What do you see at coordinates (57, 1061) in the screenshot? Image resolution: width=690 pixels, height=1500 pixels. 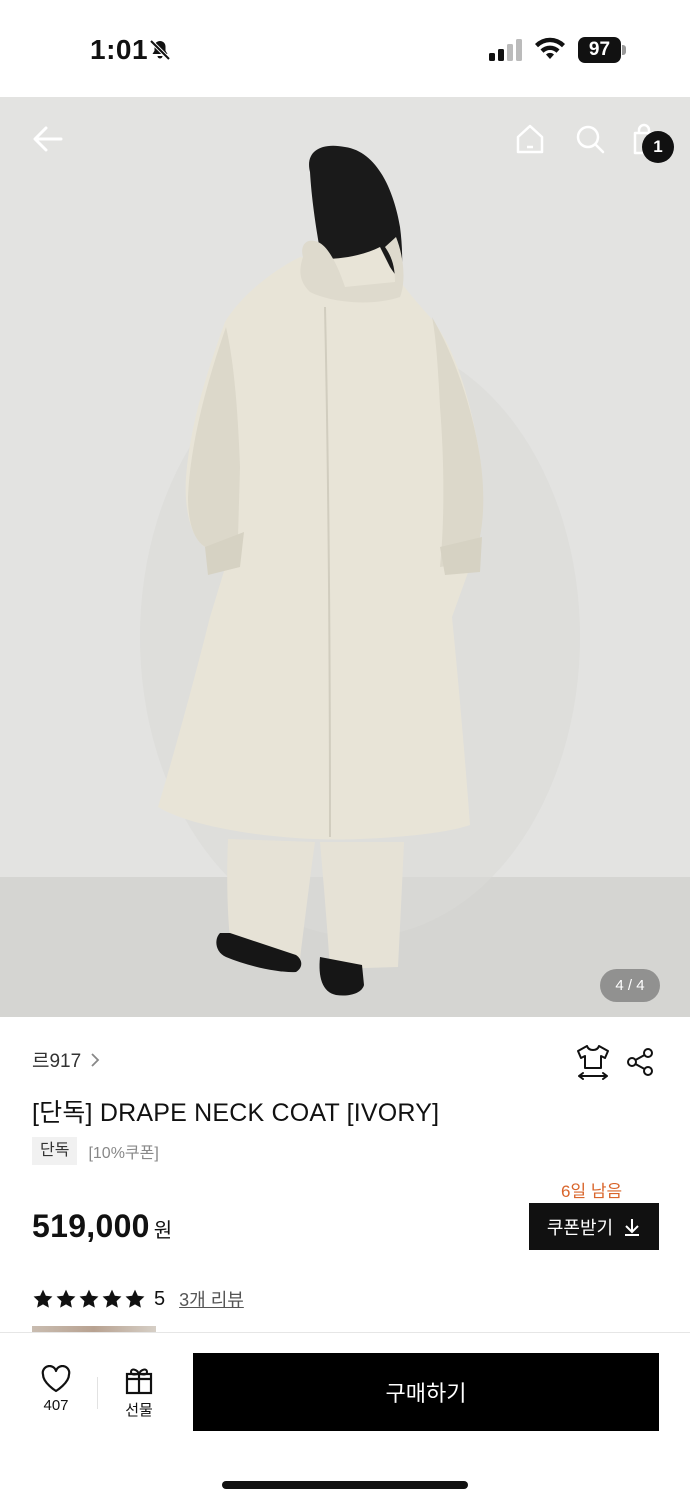 I see `brand-name: 르917` at bounding box center [57, 1061].